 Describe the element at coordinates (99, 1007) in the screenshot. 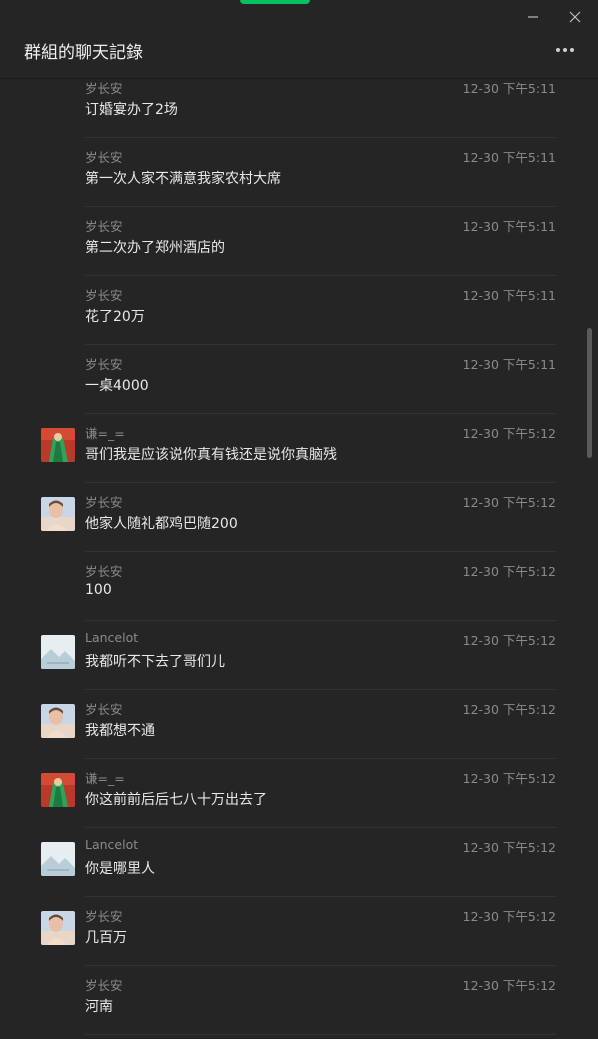

I see `message-text: 河南` at that location.